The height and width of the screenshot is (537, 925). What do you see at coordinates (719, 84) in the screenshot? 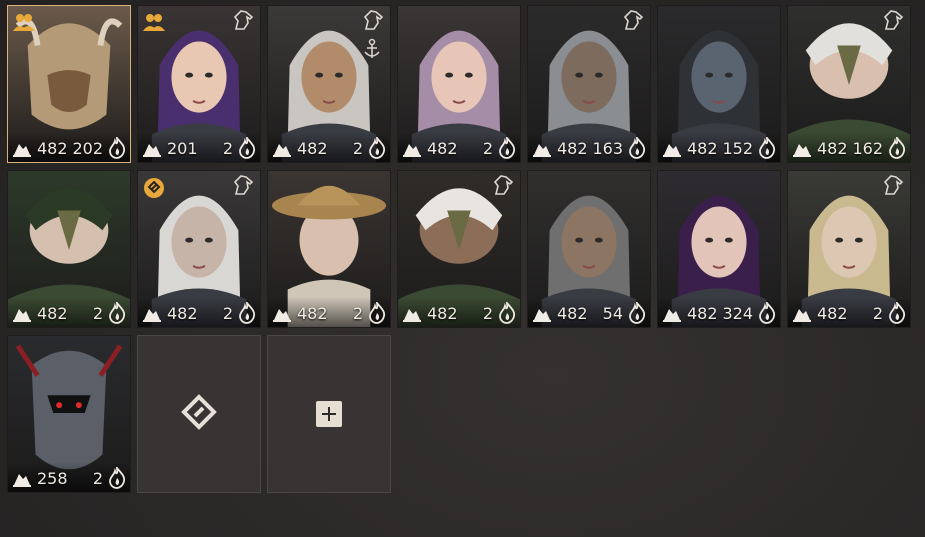
I see `character-slot: 482 152` at bounding box center [719, 84].